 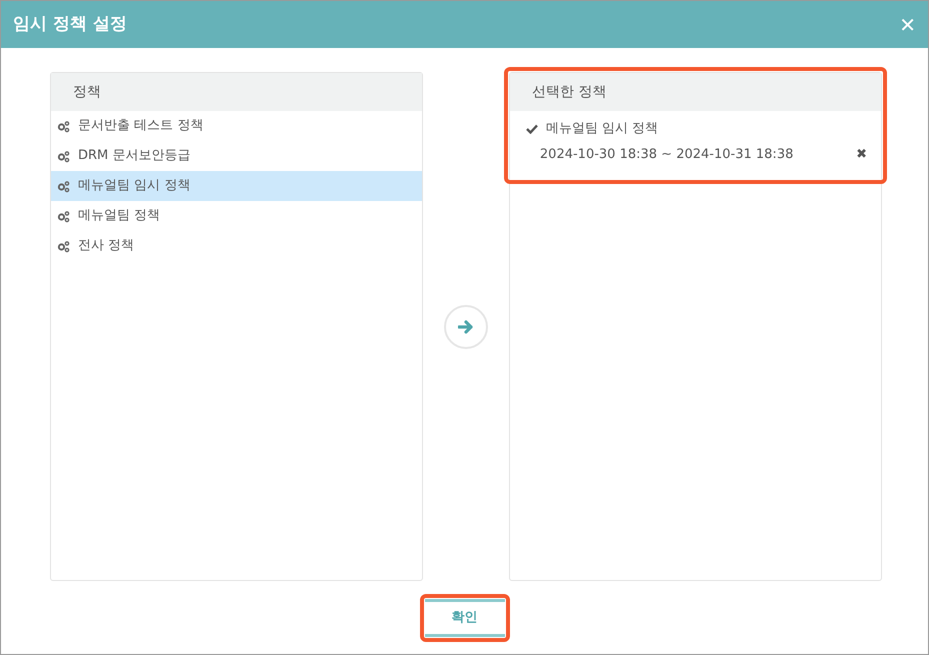 I want to click on window-title: 임시 정책 설정, so click(x=70, y=24).